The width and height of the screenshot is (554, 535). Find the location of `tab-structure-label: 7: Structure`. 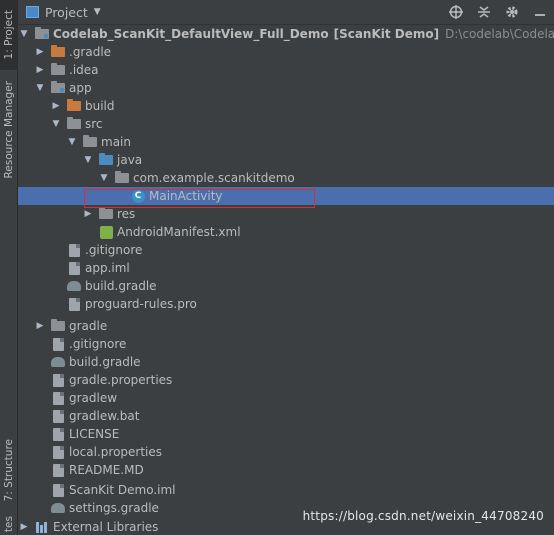

tab-structure-label: 7: Structure is located at coordinates (9, 470).